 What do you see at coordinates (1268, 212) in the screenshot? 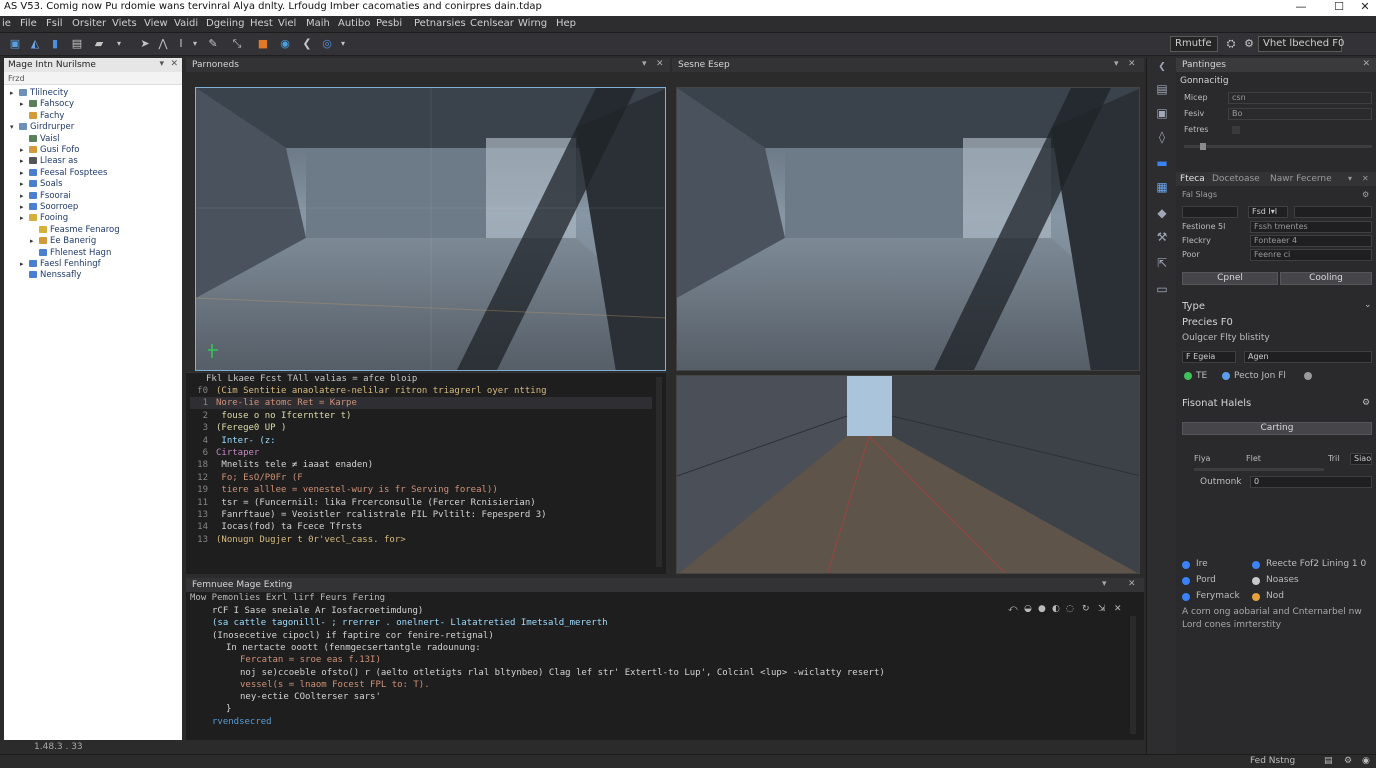
I see `toggle-group: Fsd I▾I` at bounding box center [1268, 212].